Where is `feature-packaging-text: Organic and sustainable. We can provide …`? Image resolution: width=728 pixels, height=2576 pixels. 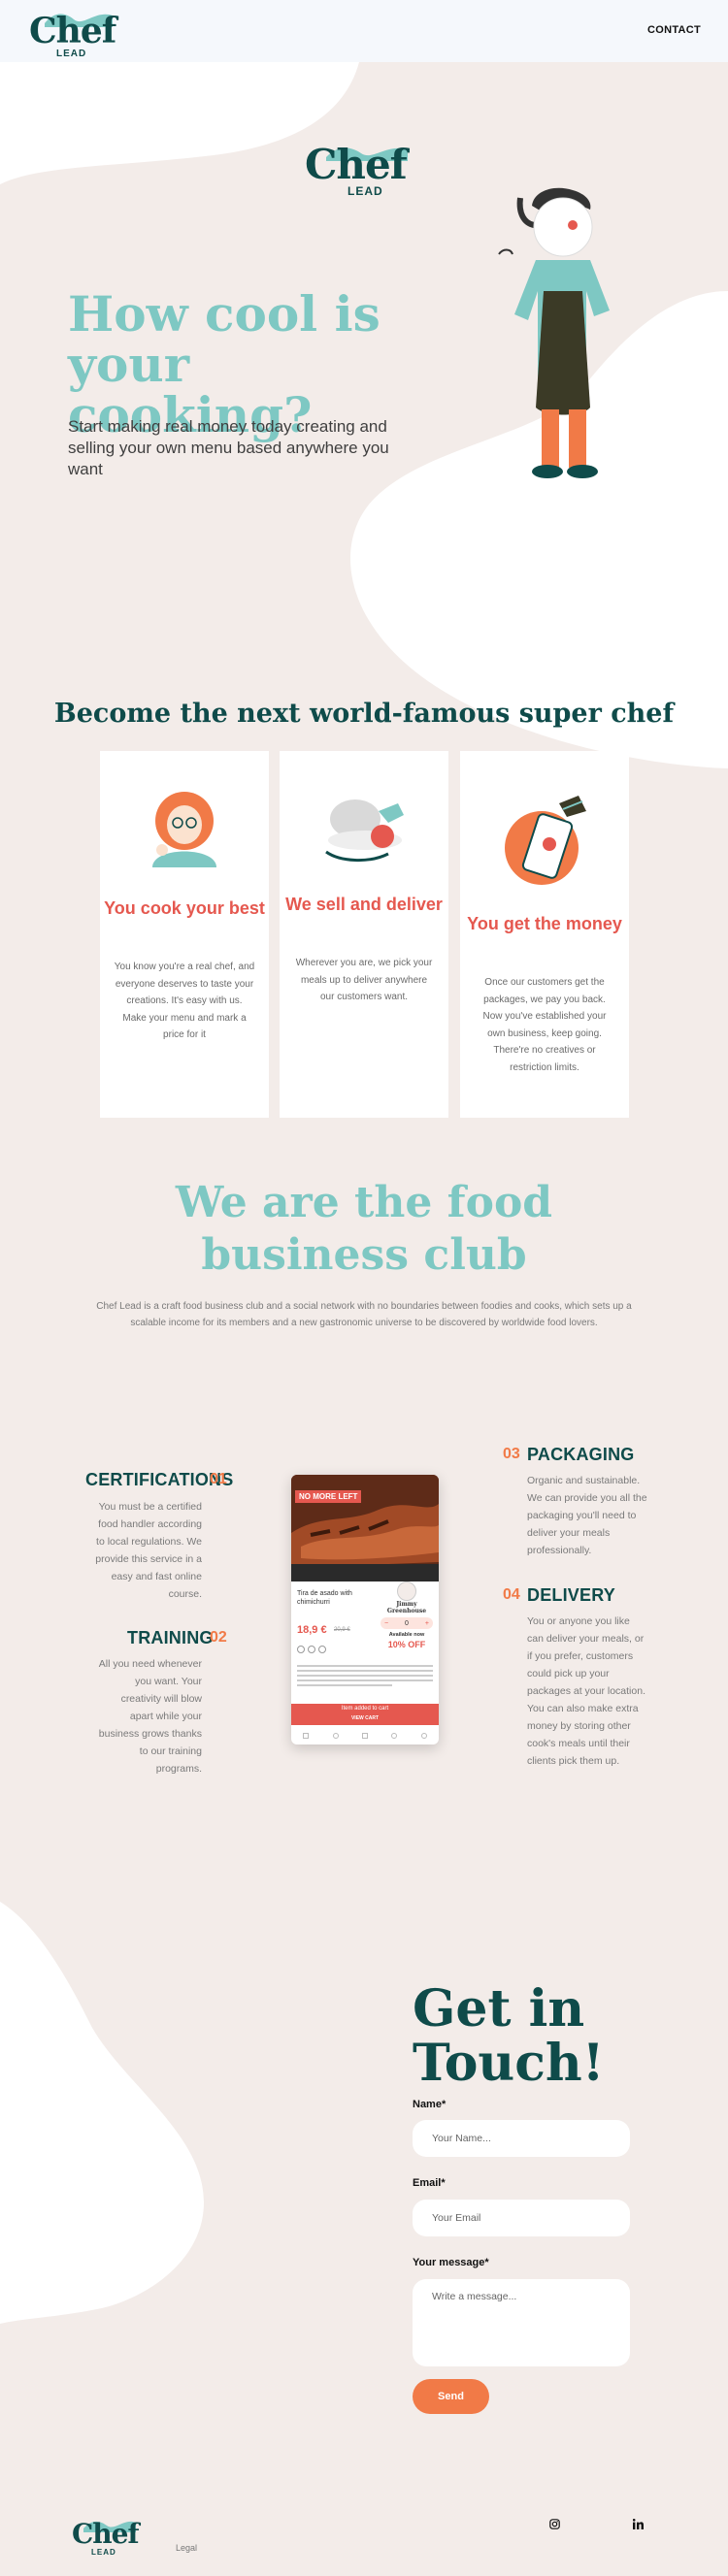
feature-packaging-text: Organic and sustainable. We can provide … is located at coordinates (587, 1516).